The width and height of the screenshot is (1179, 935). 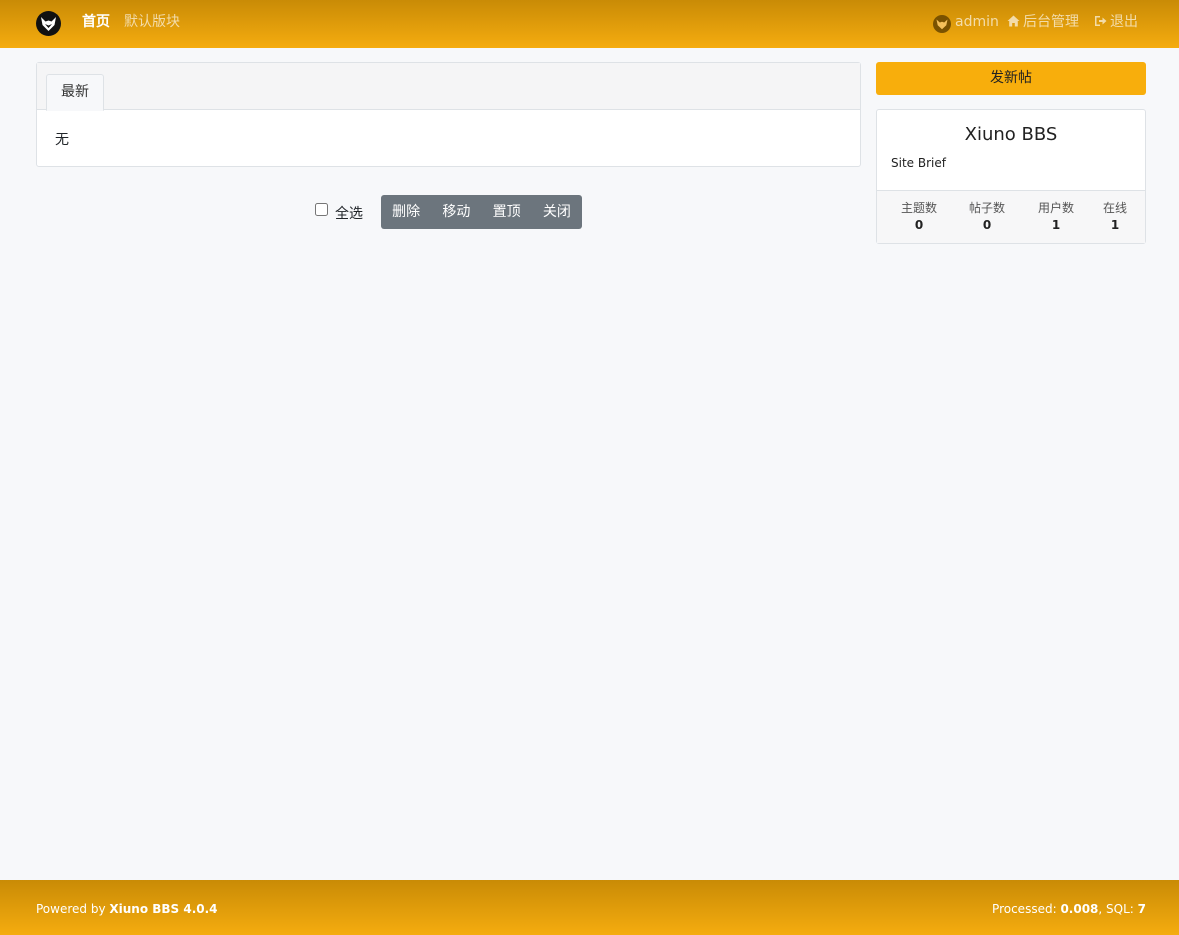 I want to click on stat-label: 帖子数, so click(x=986, y=208).